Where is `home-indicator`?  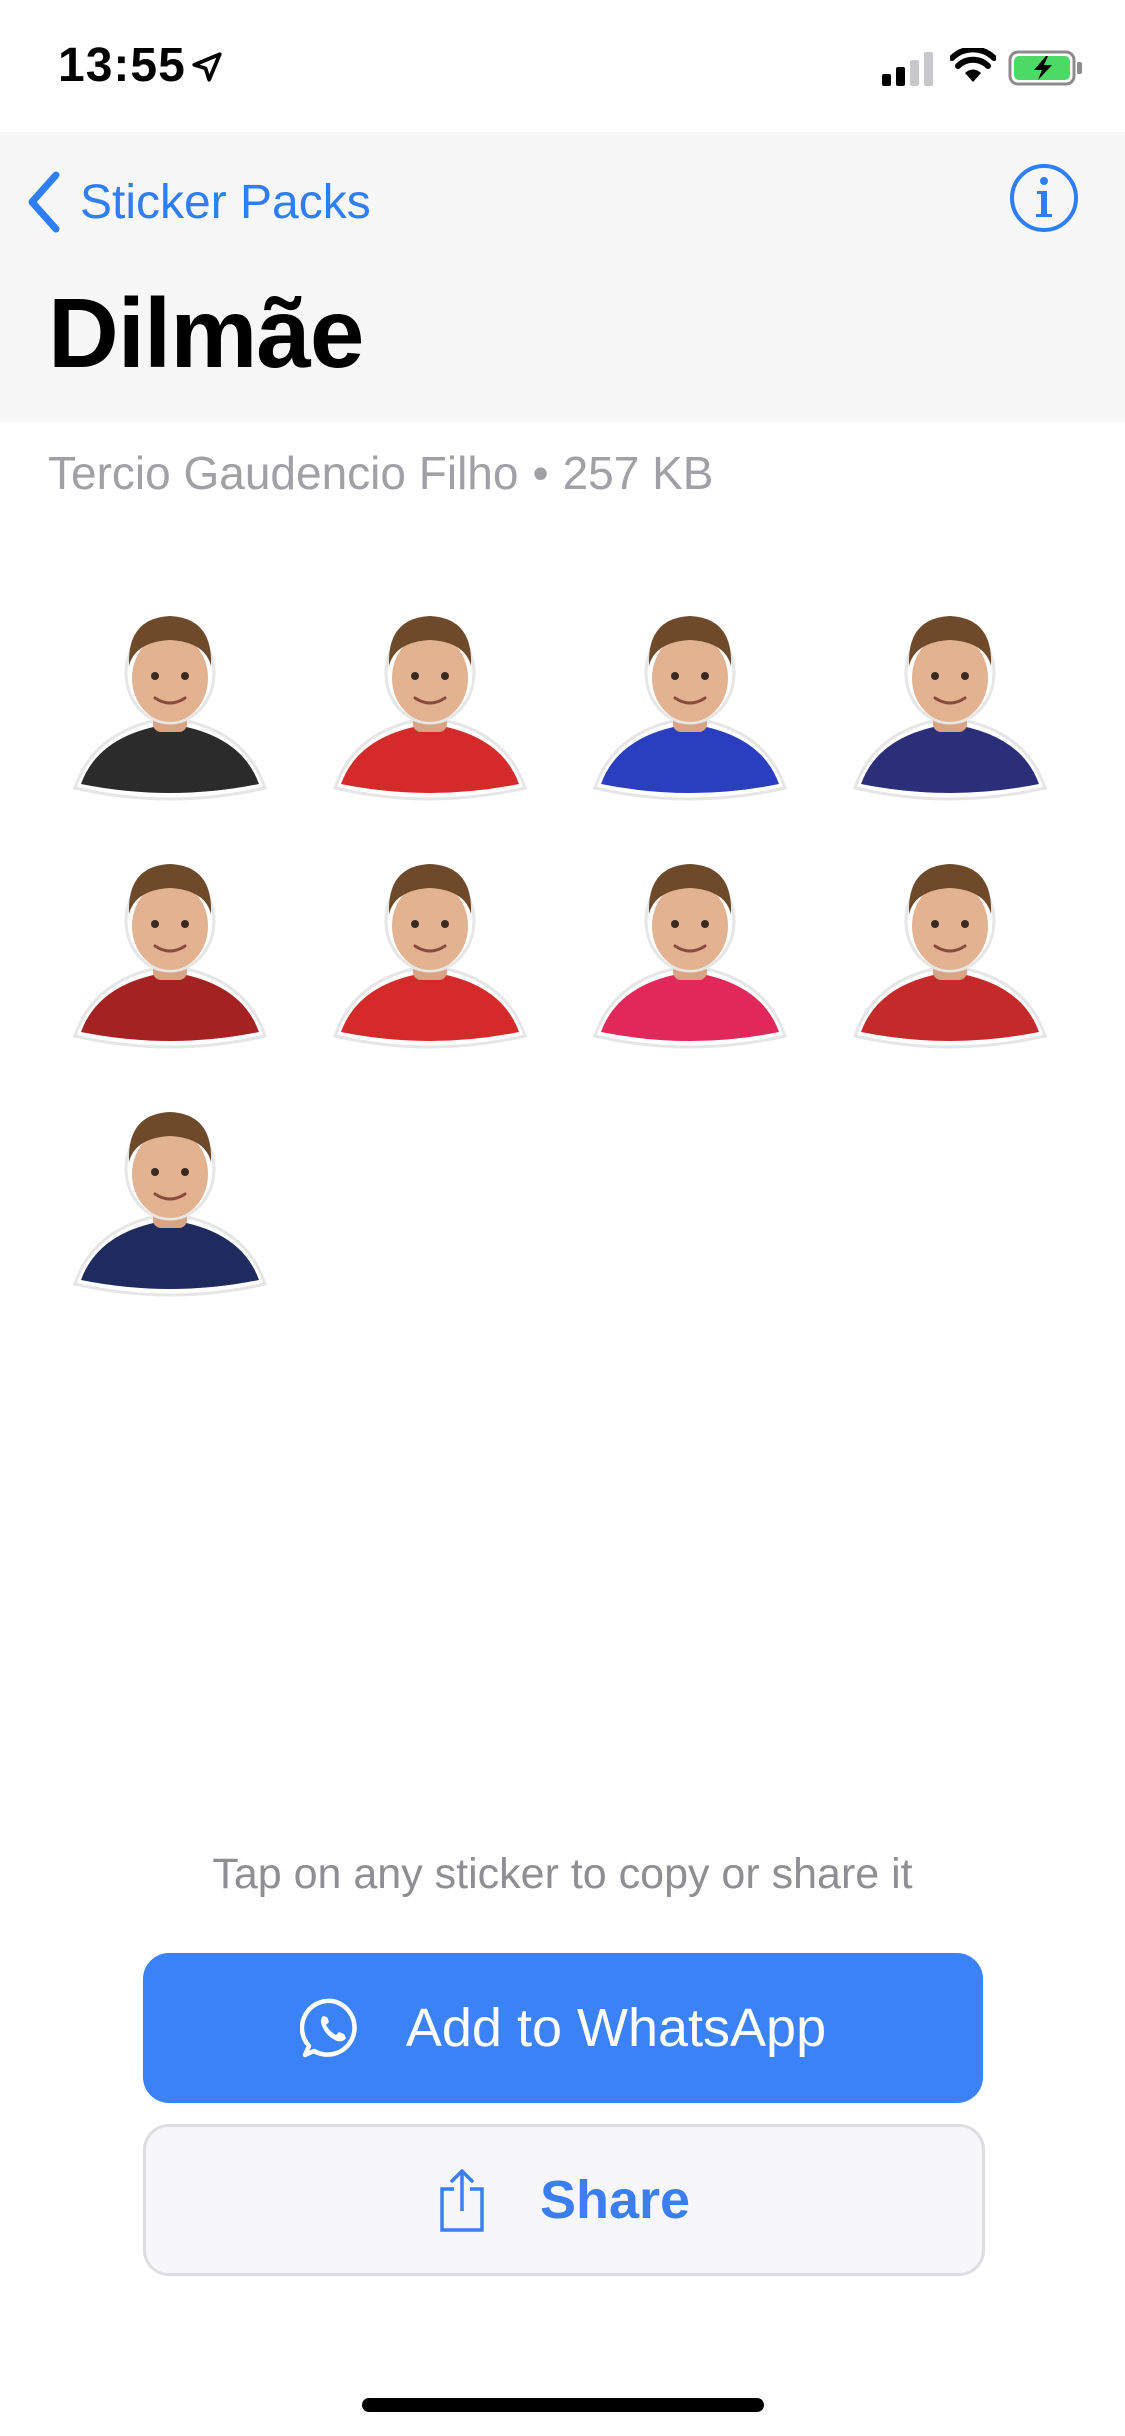 home-indicator is located at coordinates (563, 2405).